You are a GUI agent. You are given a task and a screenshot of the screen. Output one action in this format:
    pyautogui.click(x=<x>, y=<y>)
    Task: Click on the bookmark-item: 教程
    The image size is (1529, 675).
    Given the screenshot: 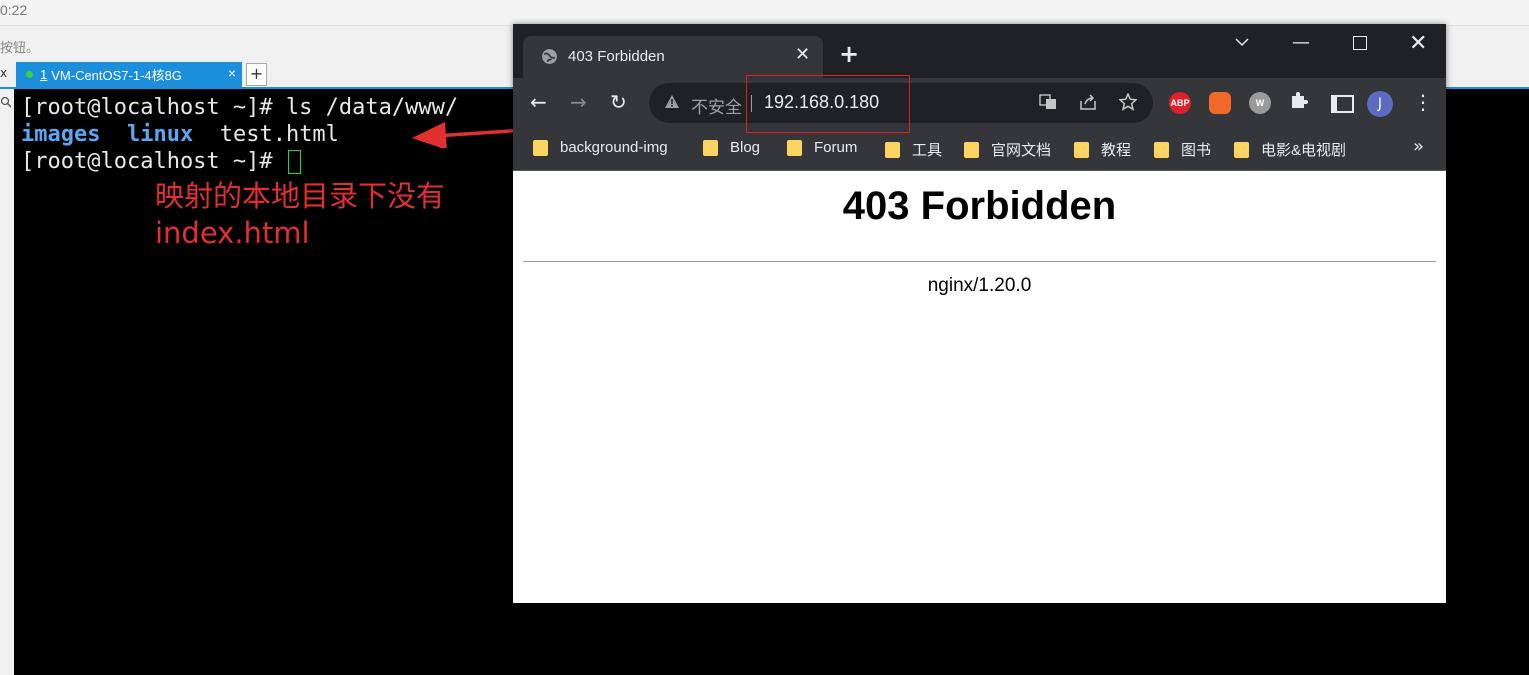 What is the action you would take?
    pyautogui.click(x=1102, y=149)
    